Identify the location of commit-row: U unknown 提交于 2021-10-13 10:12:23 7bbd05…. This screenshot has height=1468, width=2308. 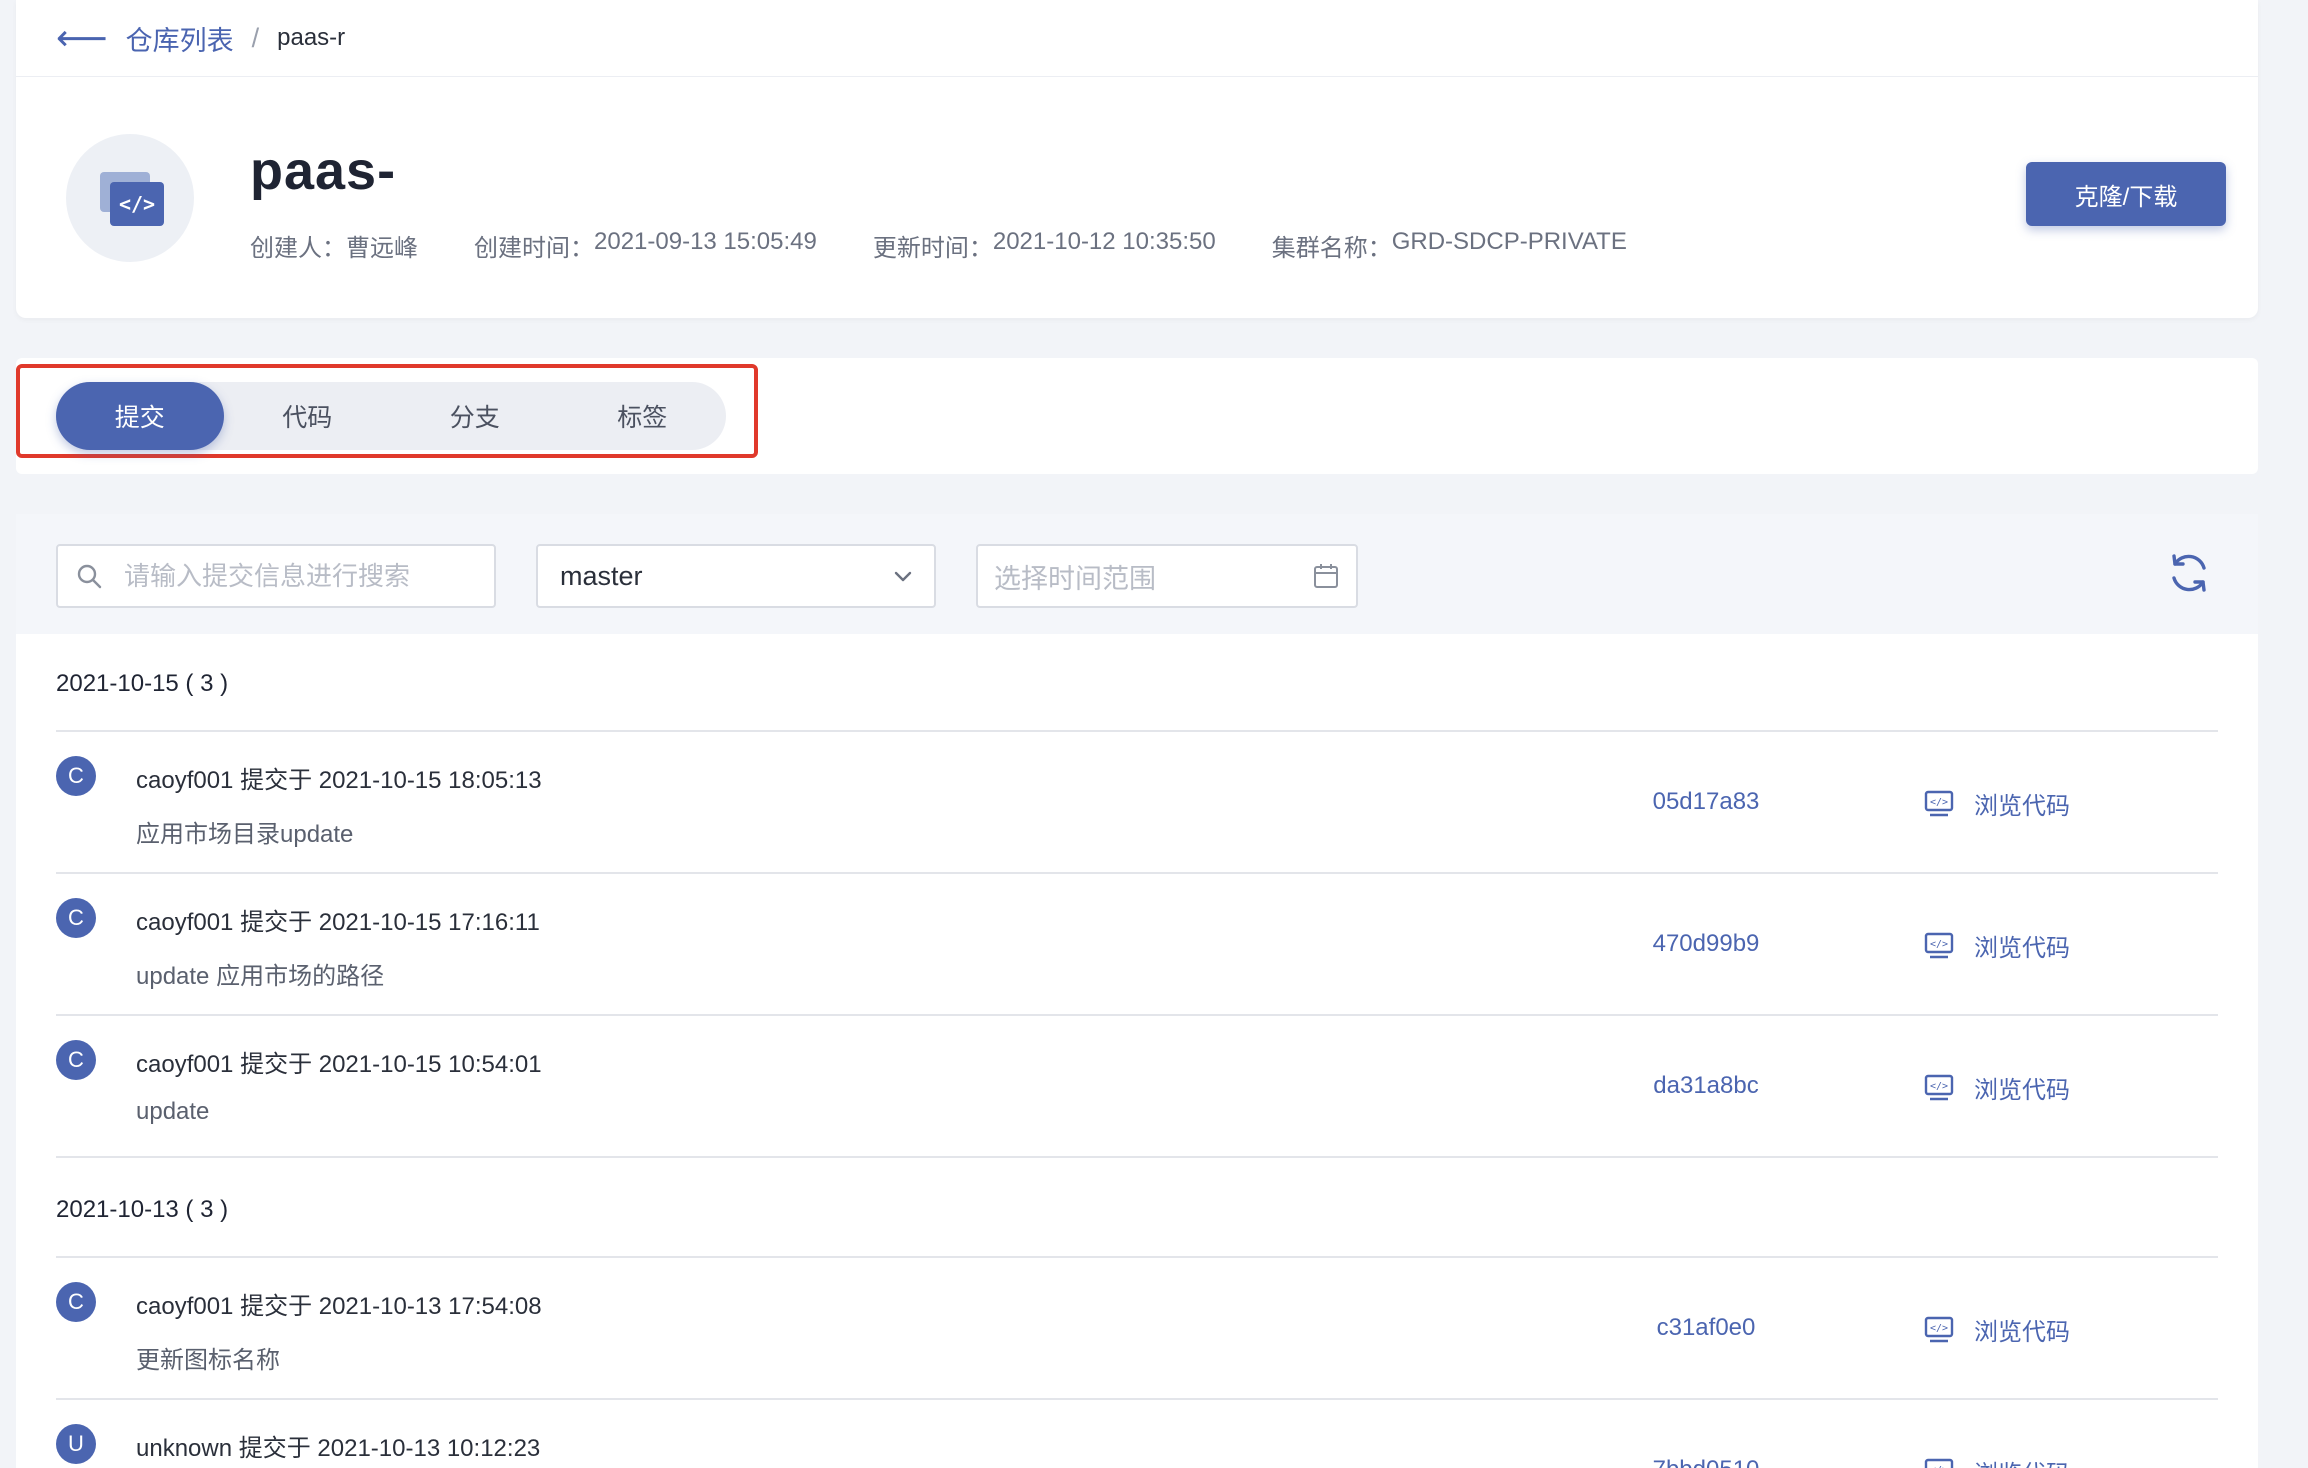
(1137, 1434).